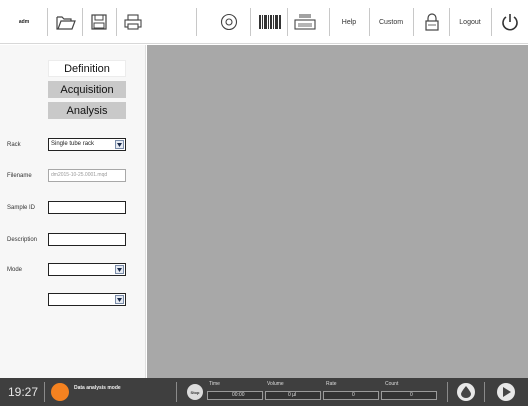 The height and width of the screenshot is (406, 528). Describe the element at coordinates (14, 145) in the screenshot. I see `rack-label: Rack` at that location.